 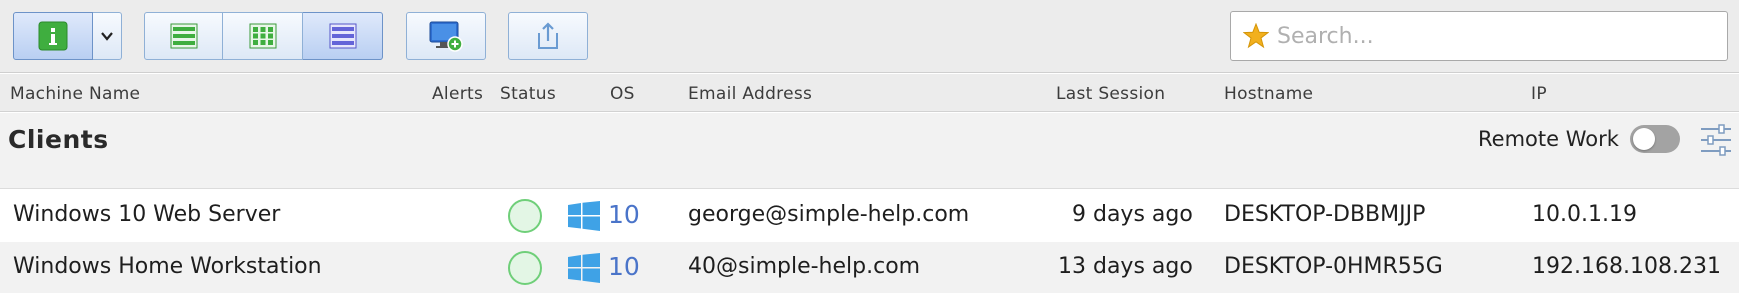 I want to click on list-view-button, so click(x=183, y=36).